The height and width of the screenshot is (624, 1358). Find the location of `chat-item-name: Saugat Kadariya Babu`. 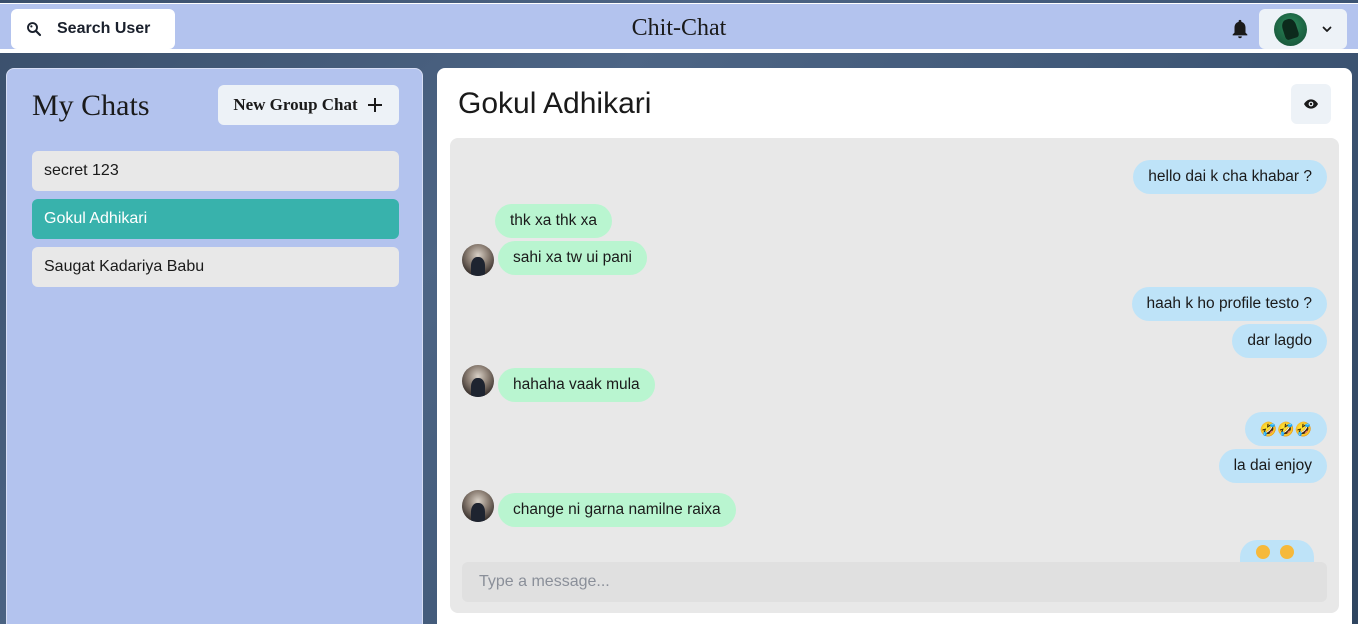

chat-item-name: Saugat Kadariya Babu is located at coordinates (124, 266).